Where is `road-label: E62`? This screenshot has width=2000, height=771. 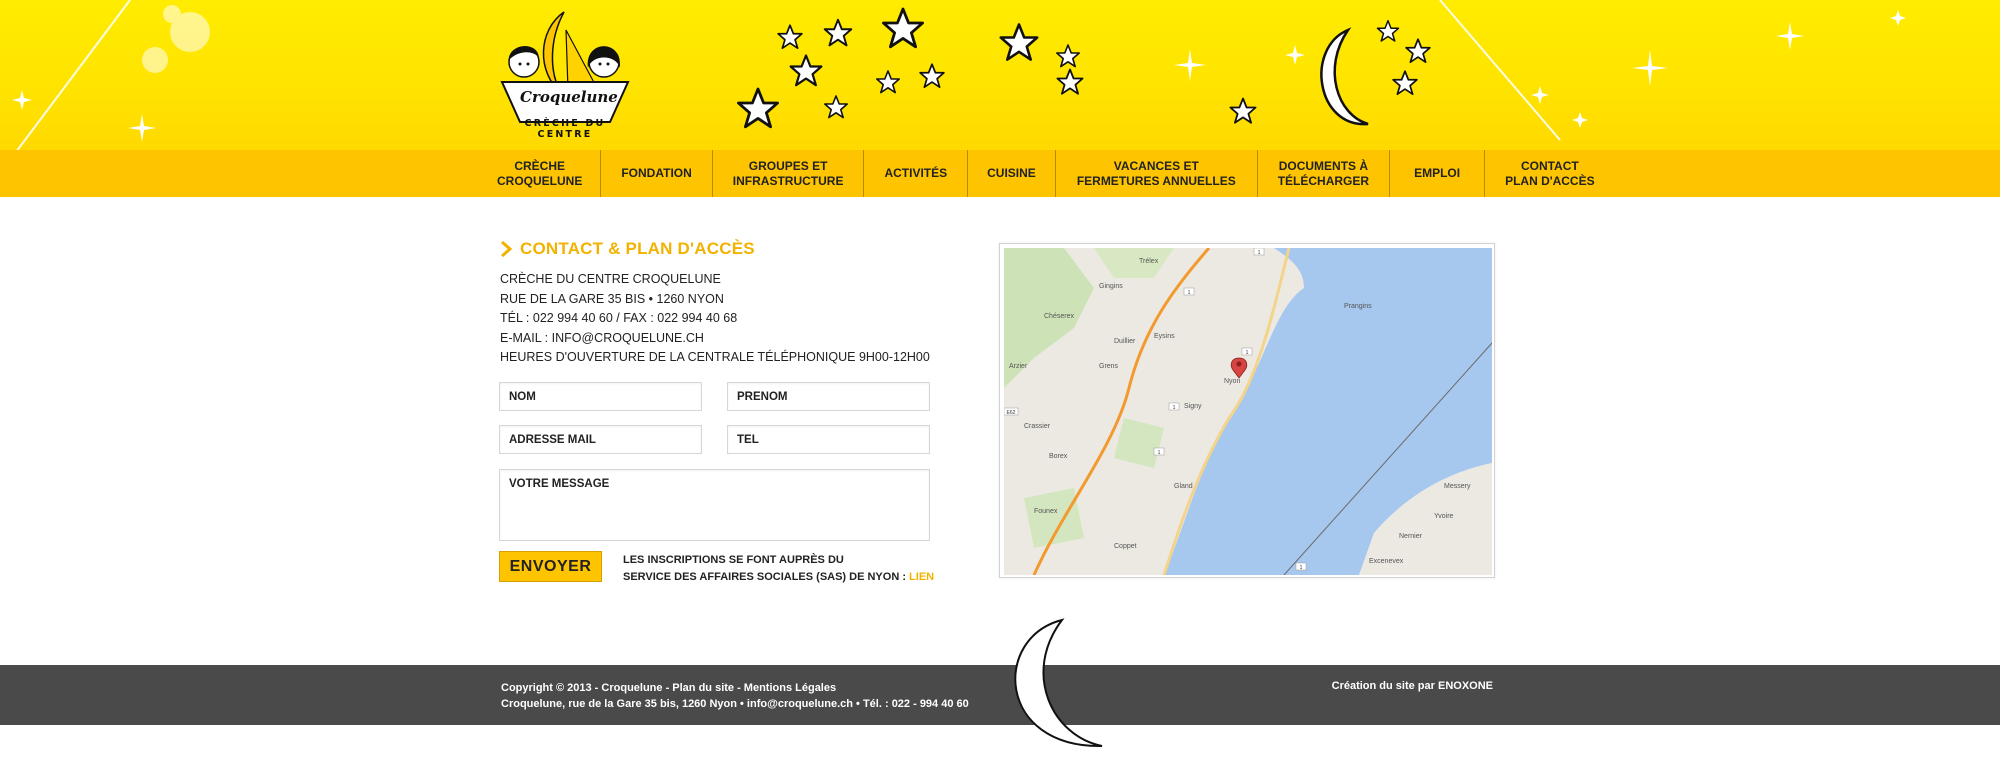
road-label: E62 is located at coordinates (1011, 413).